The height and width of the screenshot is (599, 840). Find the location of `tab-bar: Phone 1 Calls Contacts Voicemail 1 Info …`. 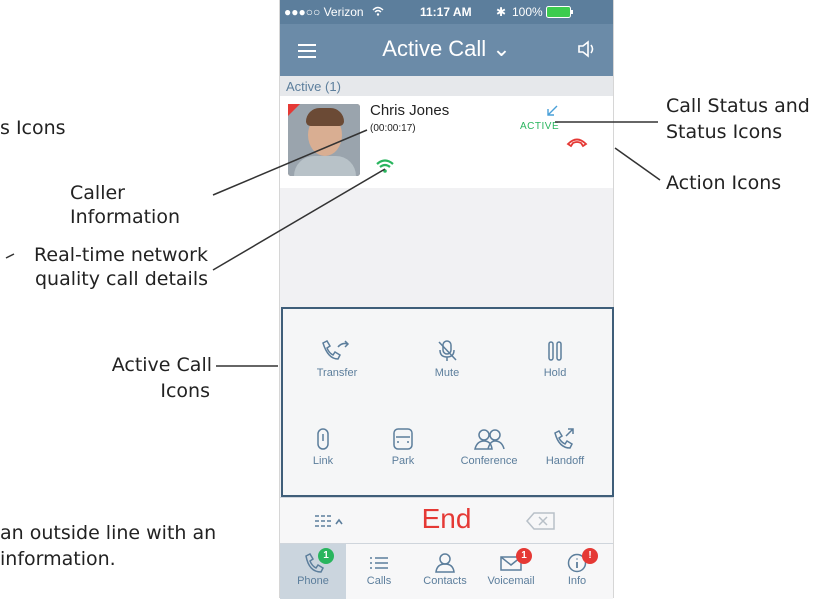

tab-bar: Phone 1 Calls Contacts Voicemail 1 Info … is located at coordinates (446, 571).